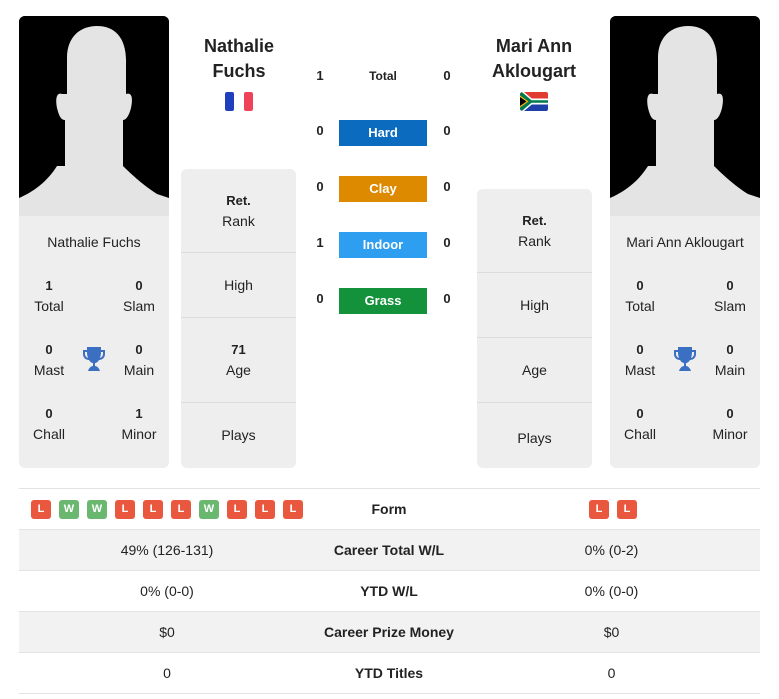 The height and width of the screenshot is (699, 779). I want to click on player-right-photo, so click(685, 116).